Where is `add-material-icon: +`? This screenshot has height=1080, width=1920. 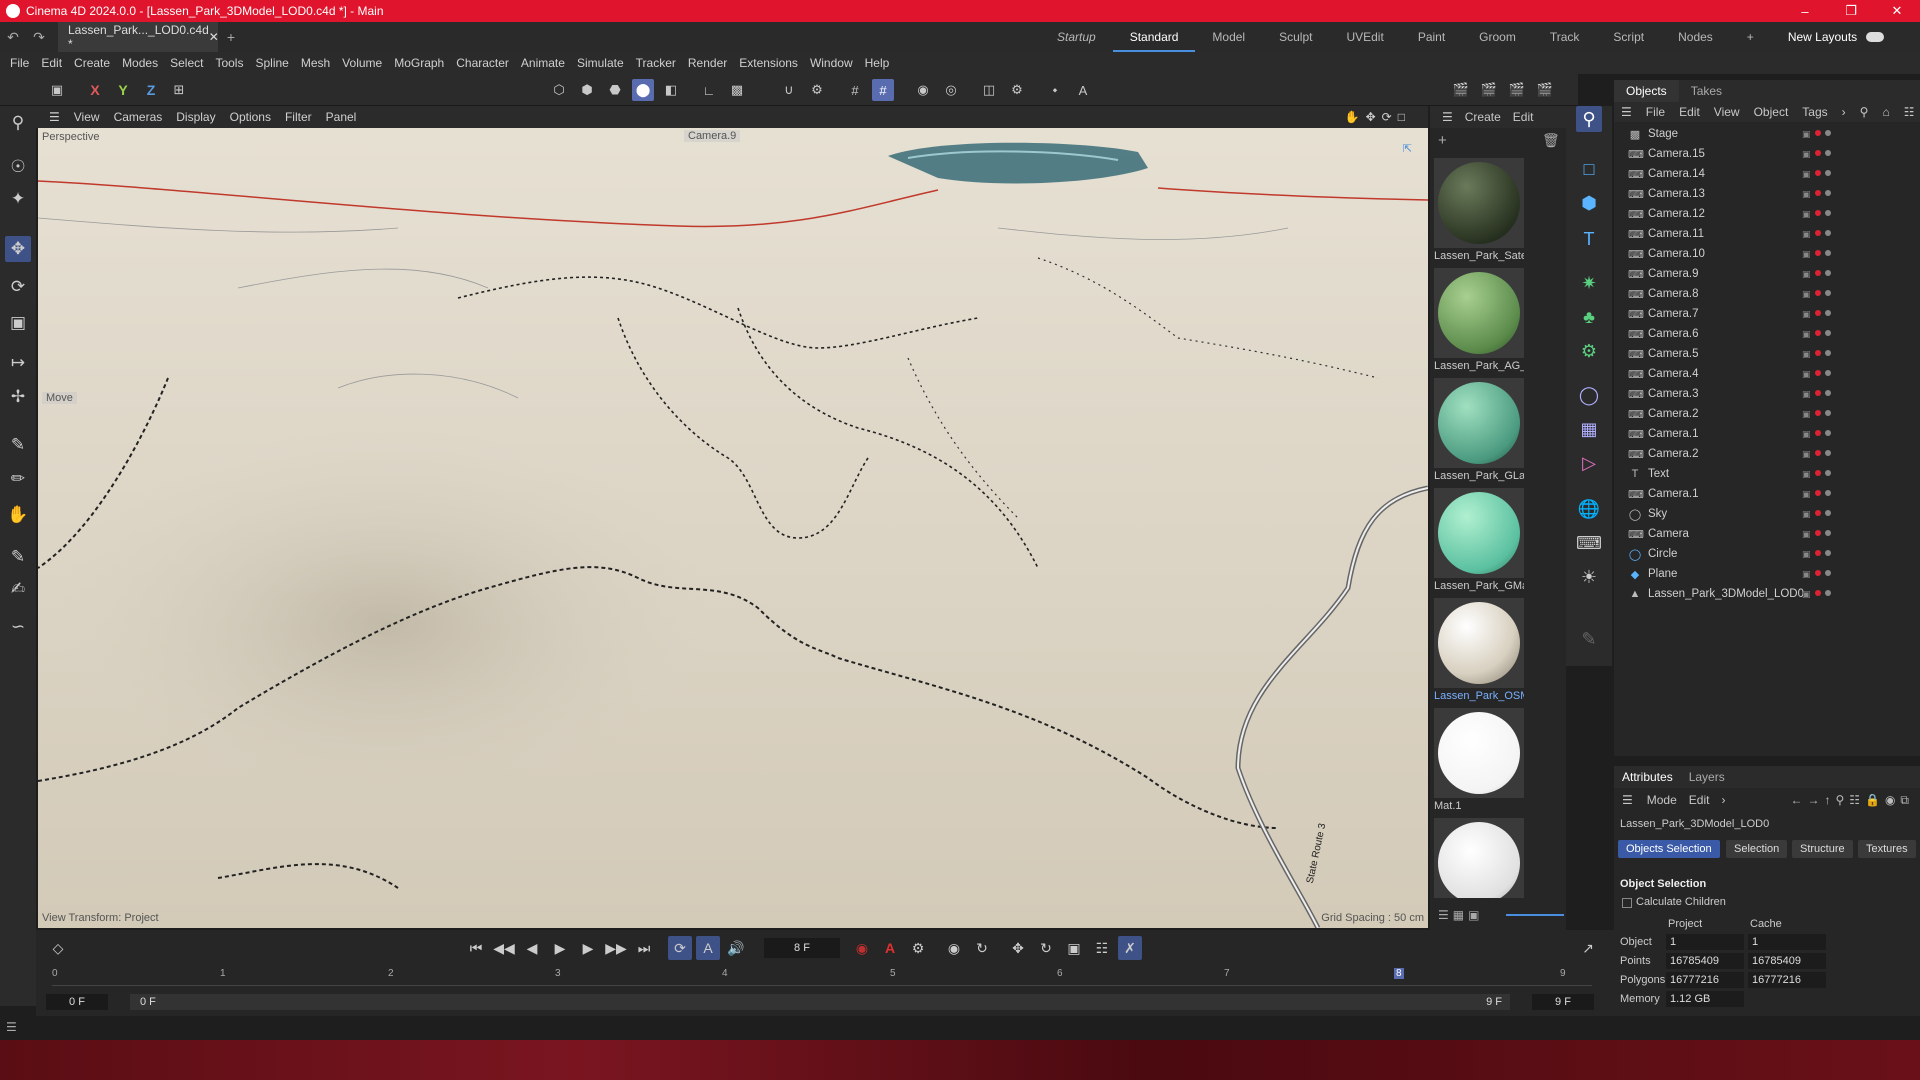
add-material-icon: + is located at coordinates (1442, 140).